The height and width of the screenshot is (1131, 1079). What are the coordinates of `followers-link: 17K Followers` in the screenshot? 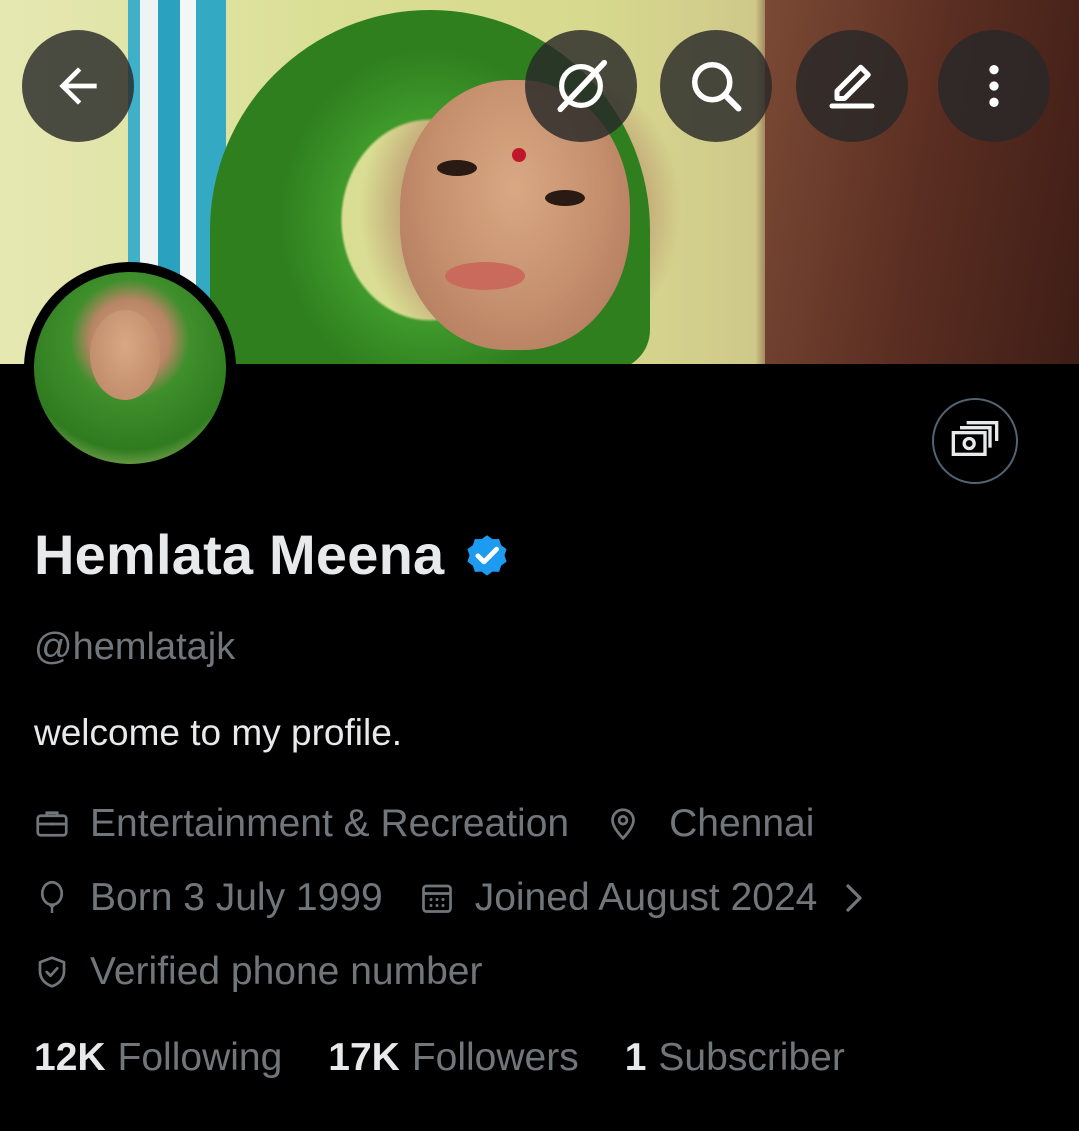 It's located at (453, 1058).